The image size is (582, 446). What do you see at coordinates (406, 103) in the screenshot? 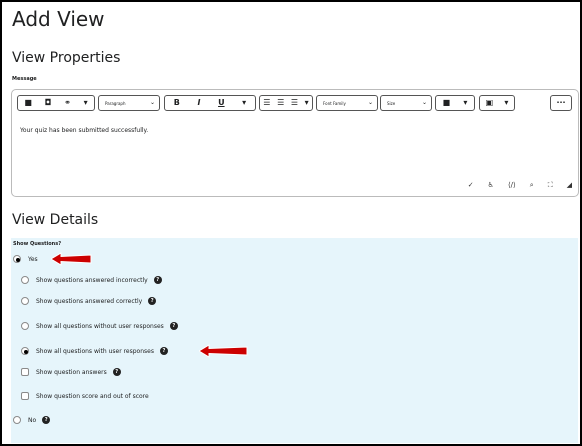
I see `size-select: Size ⌄` at bounding box center [406, 103].